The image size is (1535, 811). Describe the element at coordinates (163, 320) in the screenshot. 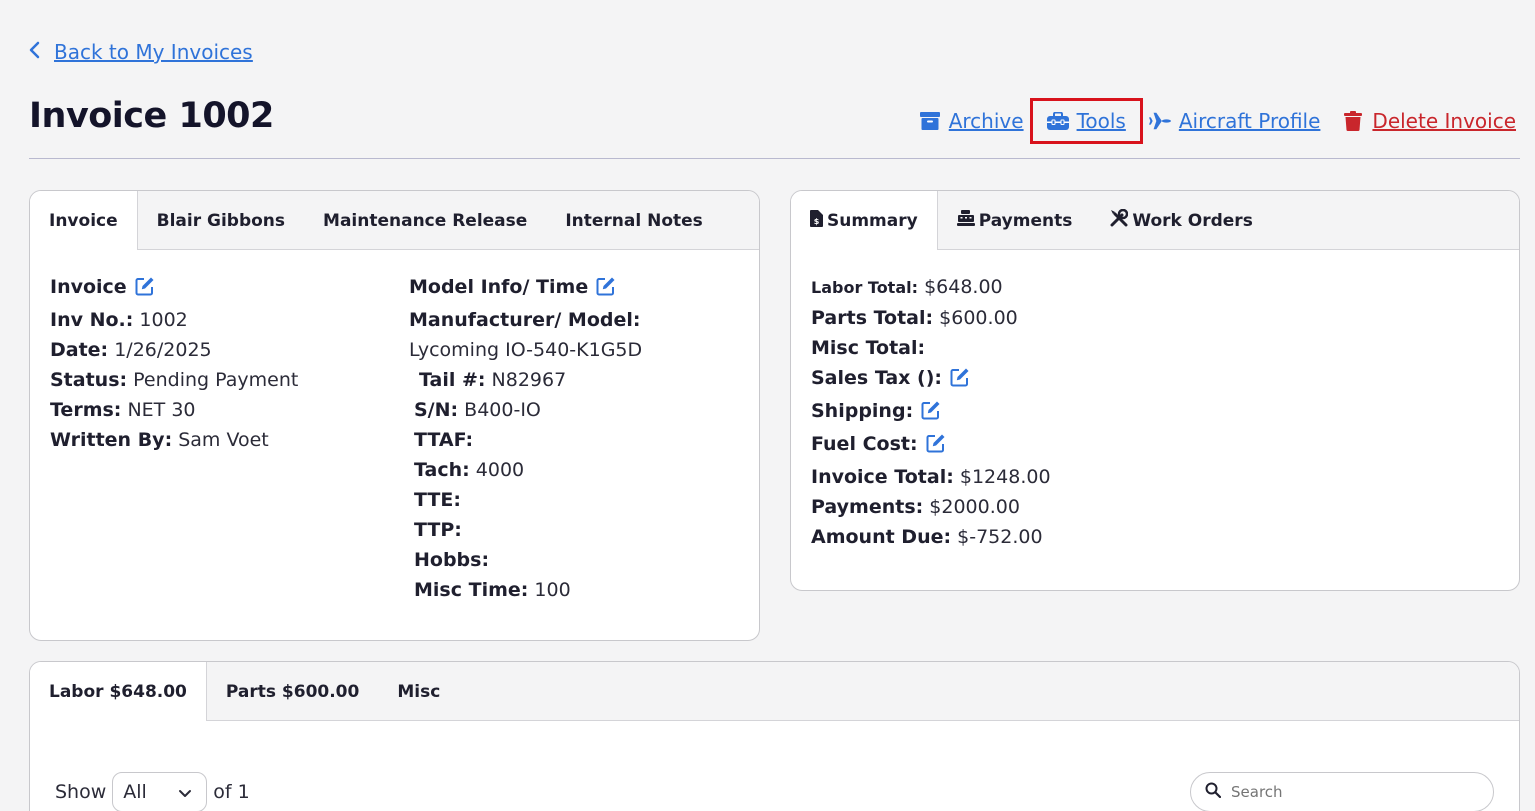

I see `inv-no-value: 1002` at that location.